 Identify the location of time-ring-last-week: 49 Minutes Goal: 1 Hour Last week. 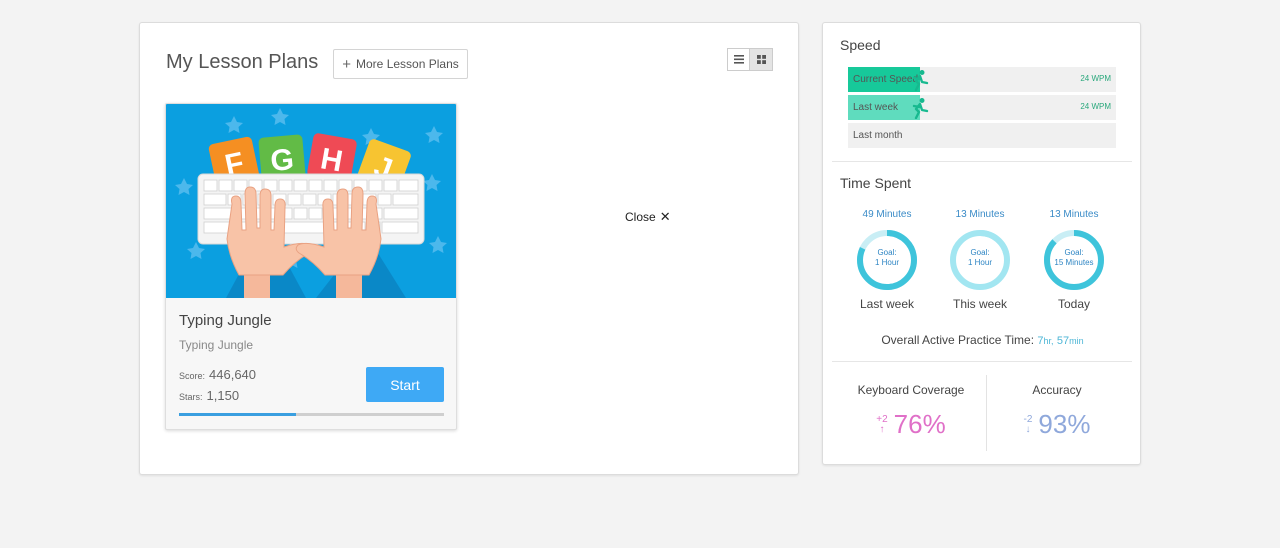
(887, 260).